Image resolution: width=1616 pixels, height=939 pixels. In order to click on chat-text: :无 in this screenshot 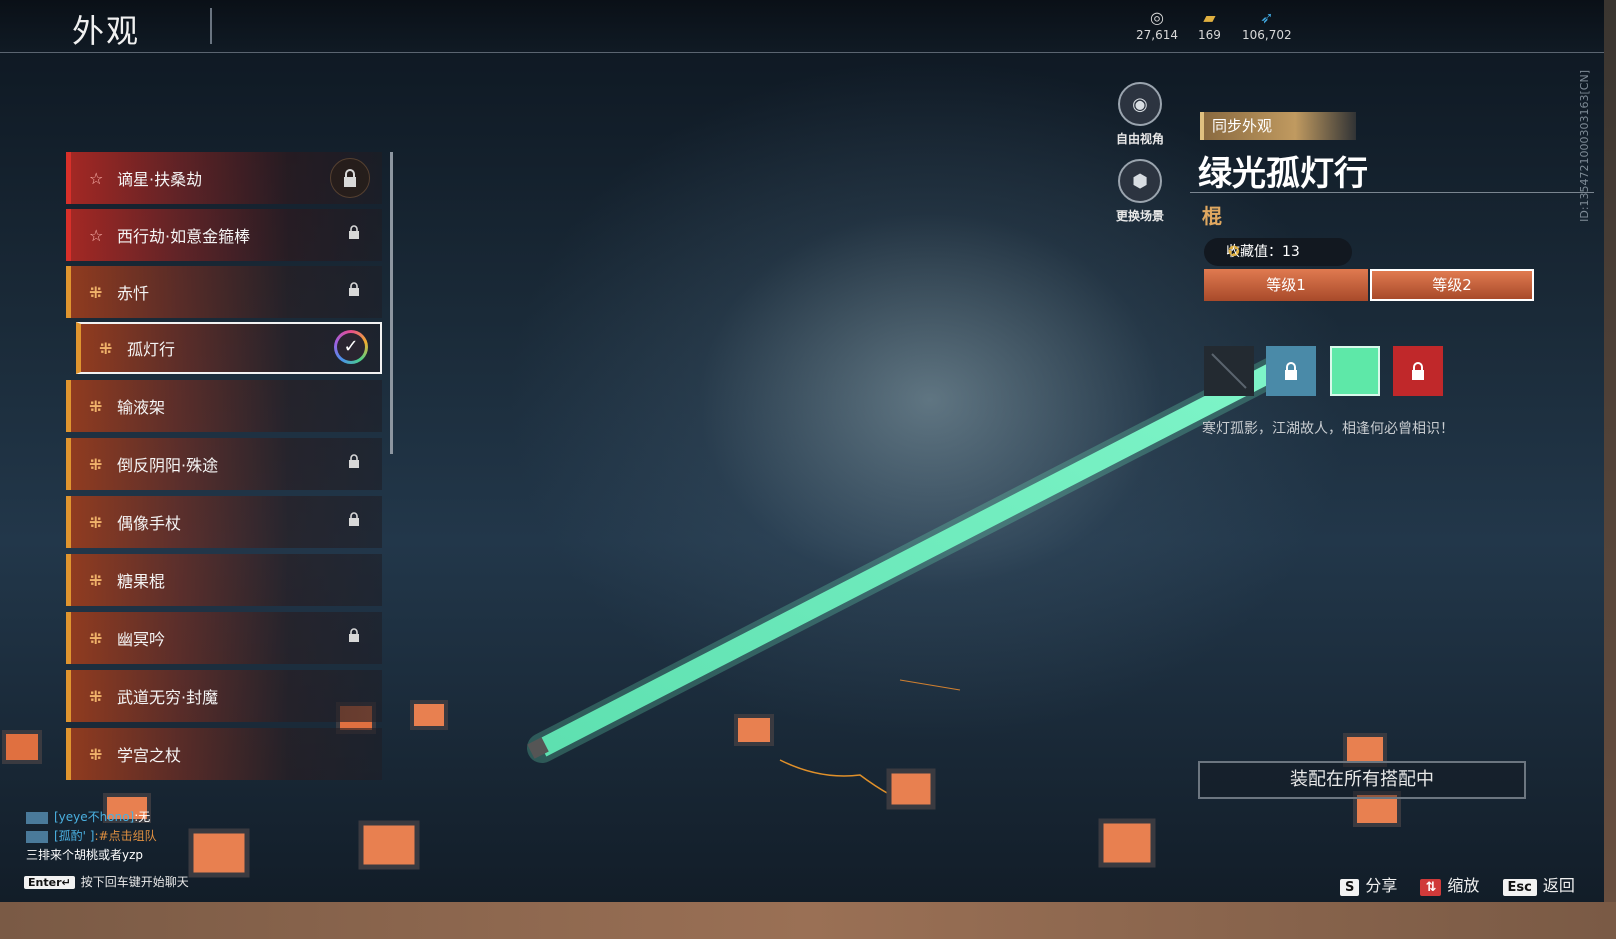, I will do `click(142, 817)`.